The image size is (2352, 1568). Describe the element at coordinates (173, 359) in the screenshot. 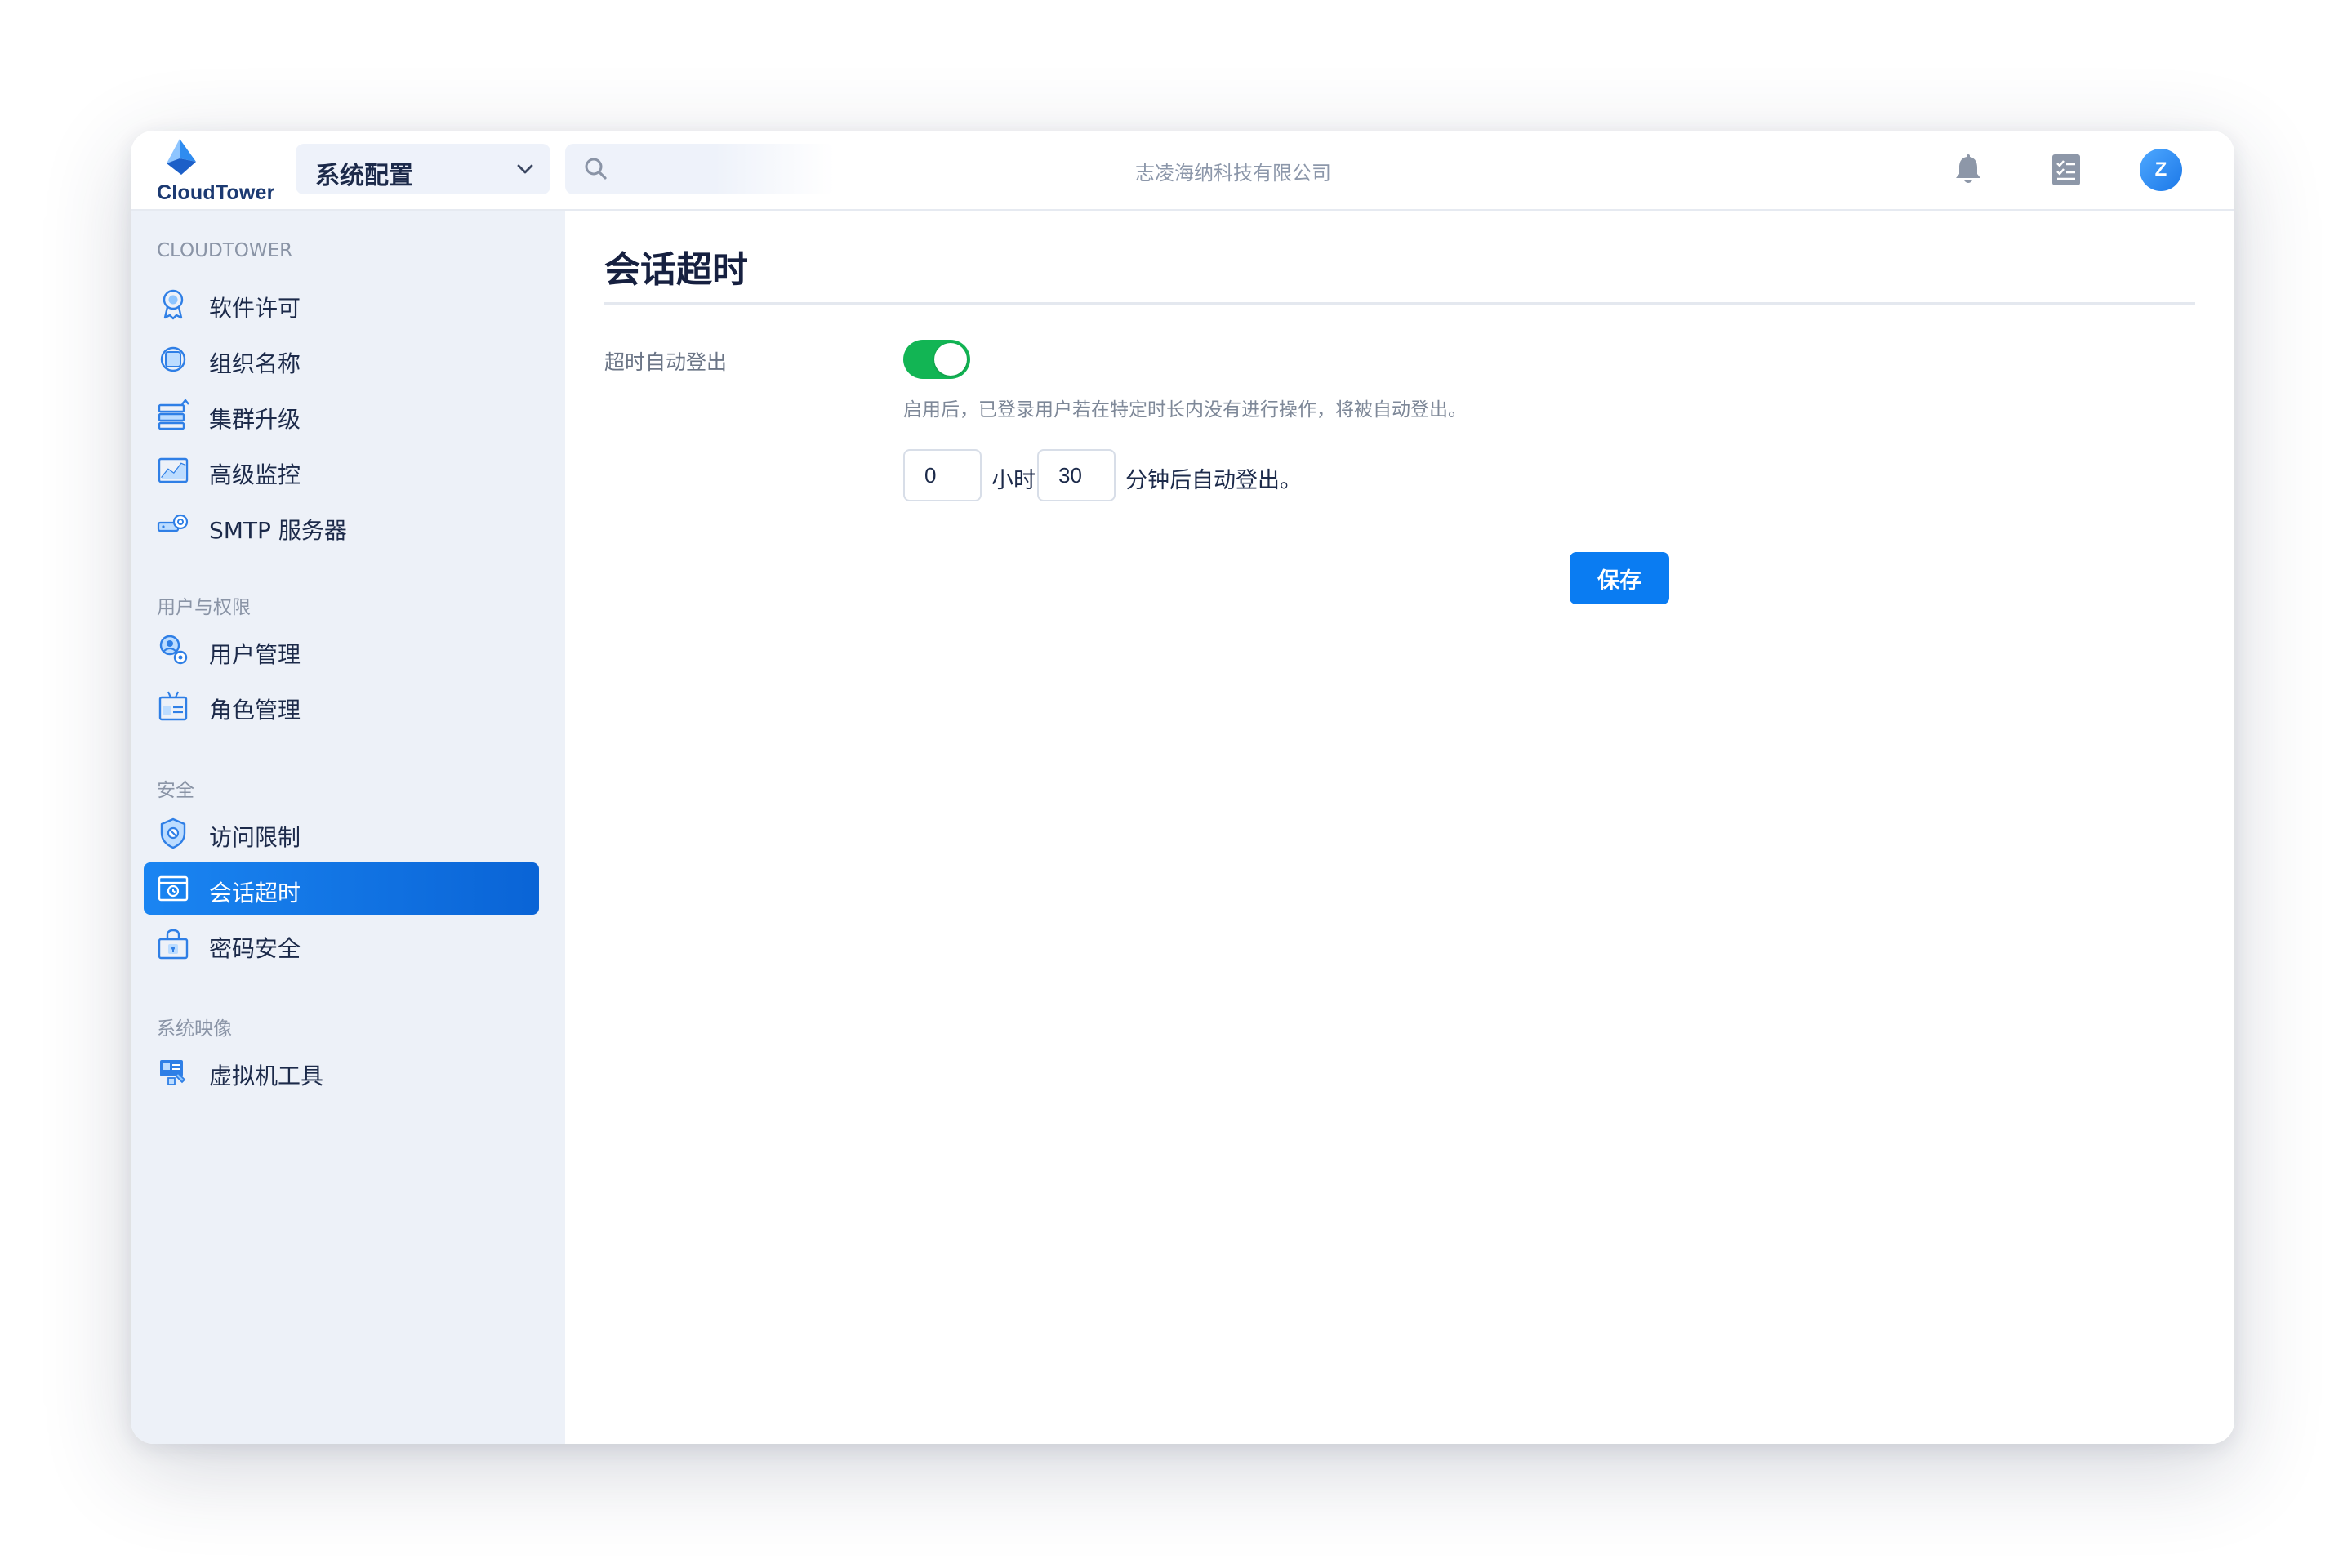

I see `organization-icon` at that location.